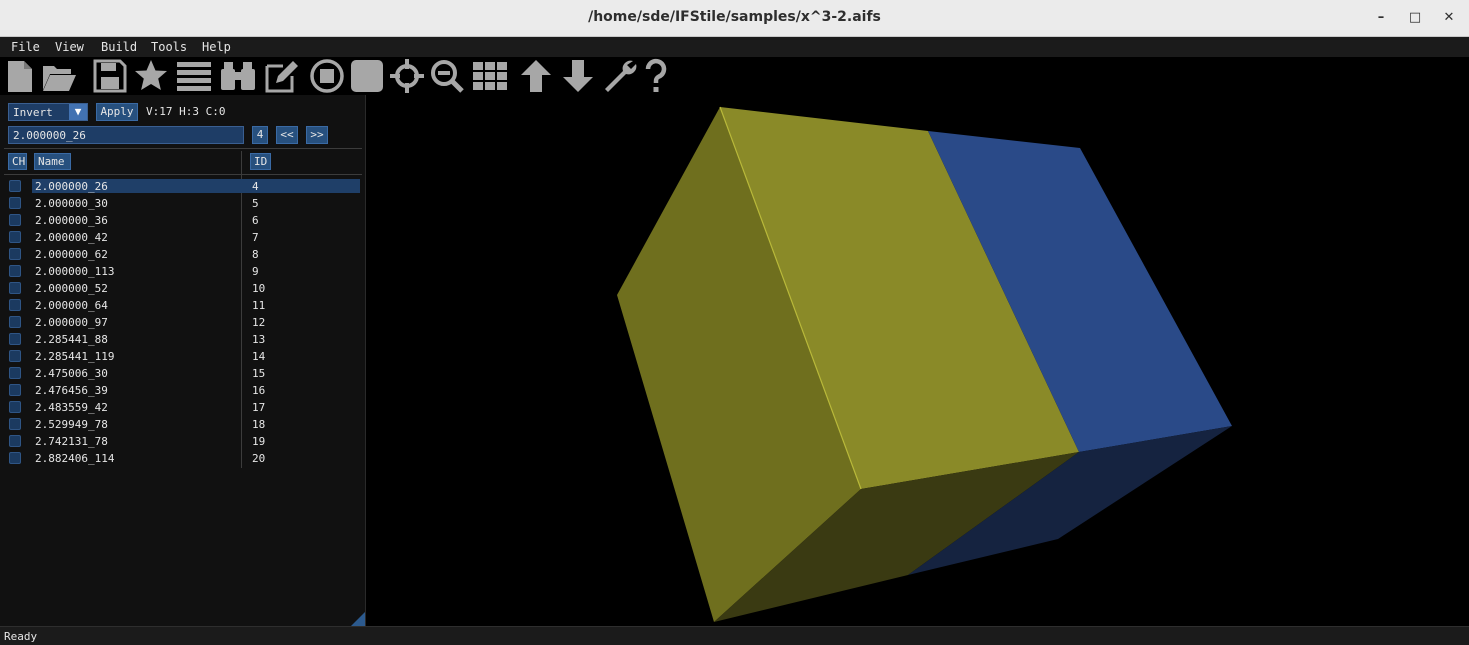 This screenshot has height=645, width=1469. I want to click on menu-view: View, so click(69, 47).